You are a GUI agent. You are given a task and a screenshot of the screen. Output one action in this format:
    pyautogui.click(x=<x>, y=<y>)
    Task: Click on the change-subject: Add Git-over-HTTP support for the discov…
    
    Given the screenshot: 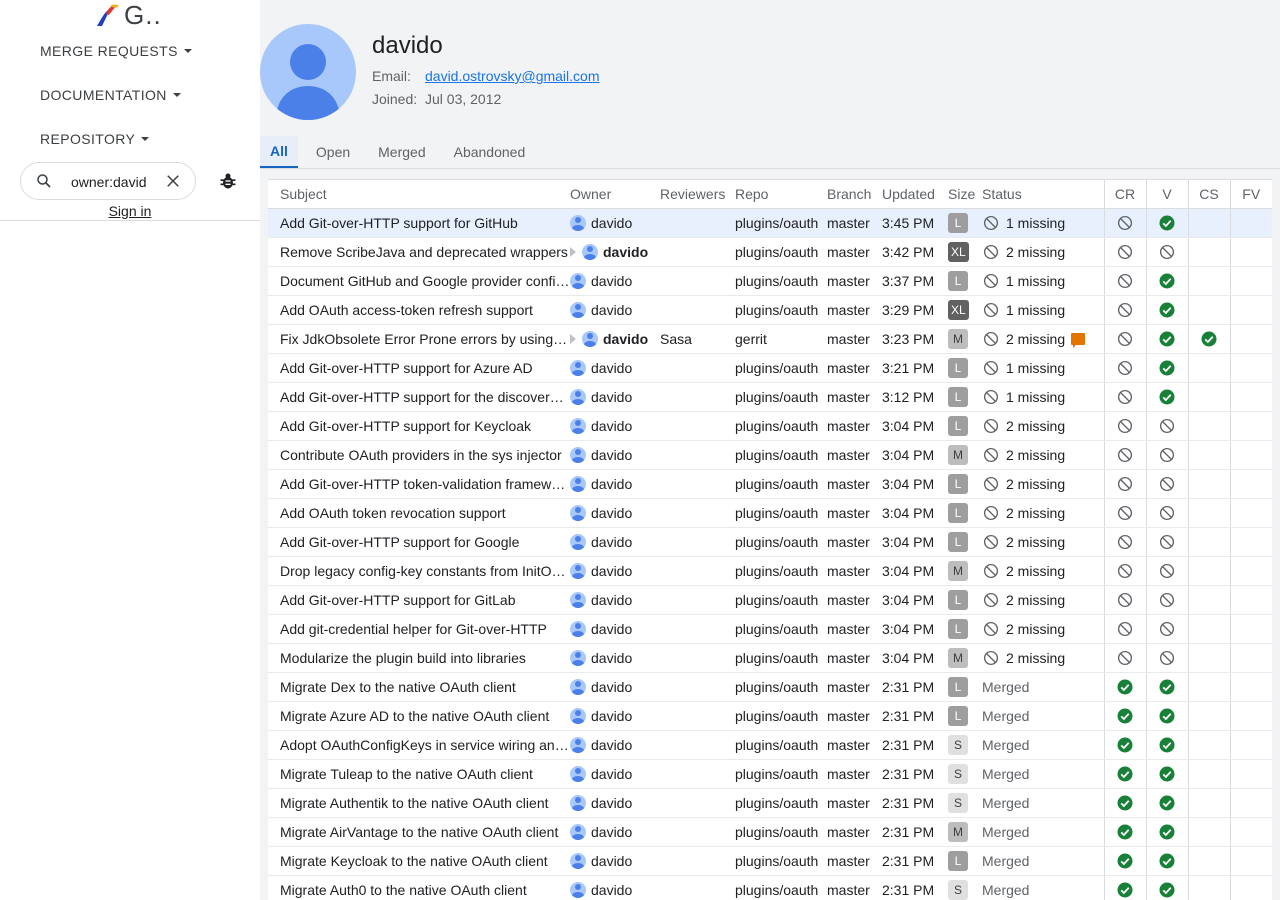 What is the action you would take?
    pyautogui.click(x=419, y=397)
    